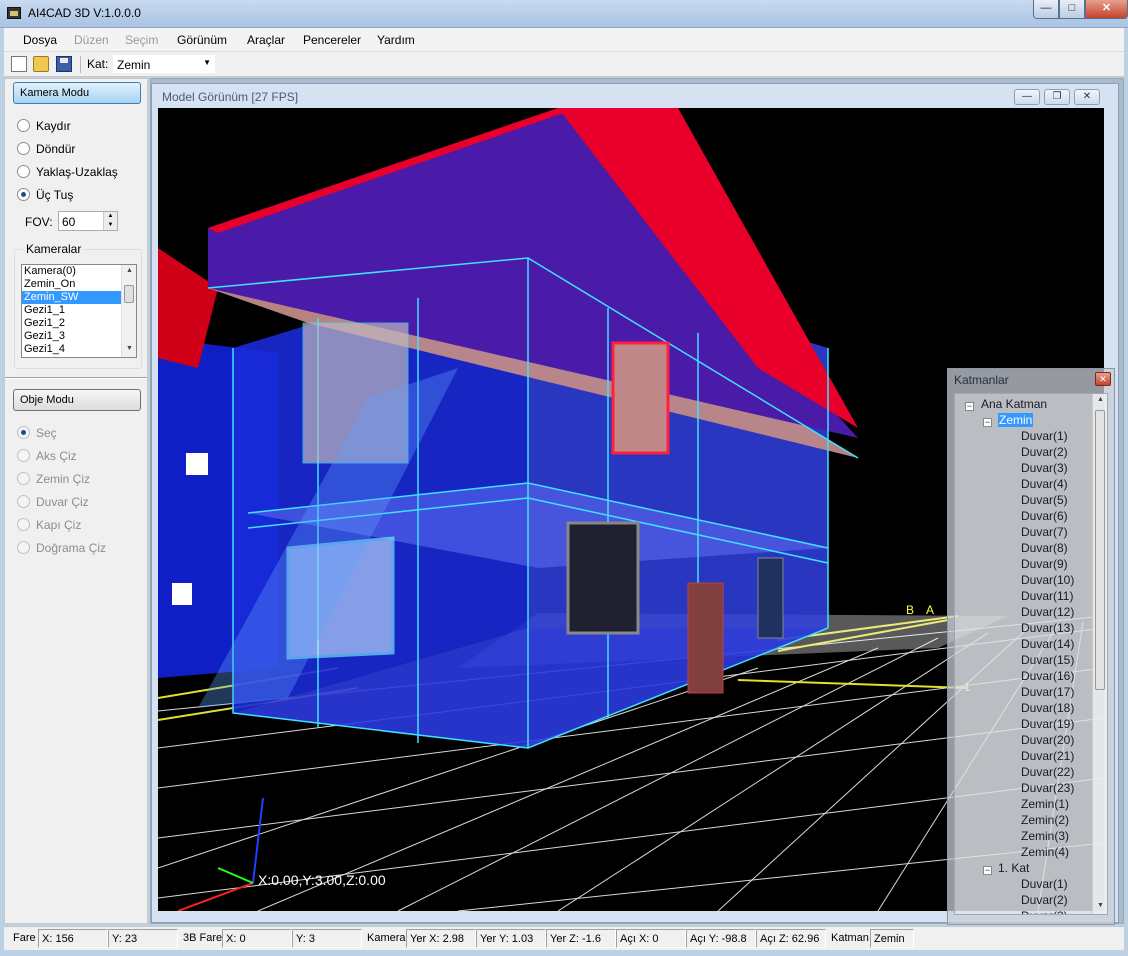 This screenshot has height=956, width=1128. What do you see at coordinates (1047, 612) in the screenshot?
I see `tree-item: Duvar(12)` at bounding box center [1047, 612].